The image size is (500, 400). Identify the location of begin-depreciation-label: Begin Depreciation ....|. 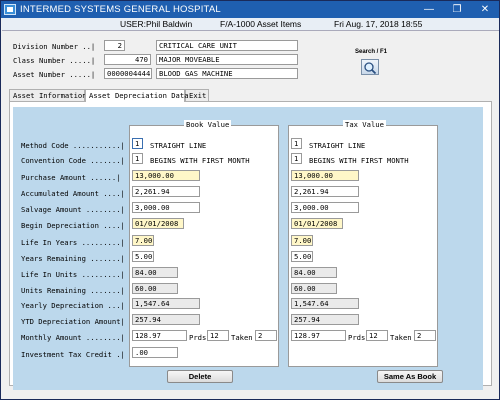
(73, 225).